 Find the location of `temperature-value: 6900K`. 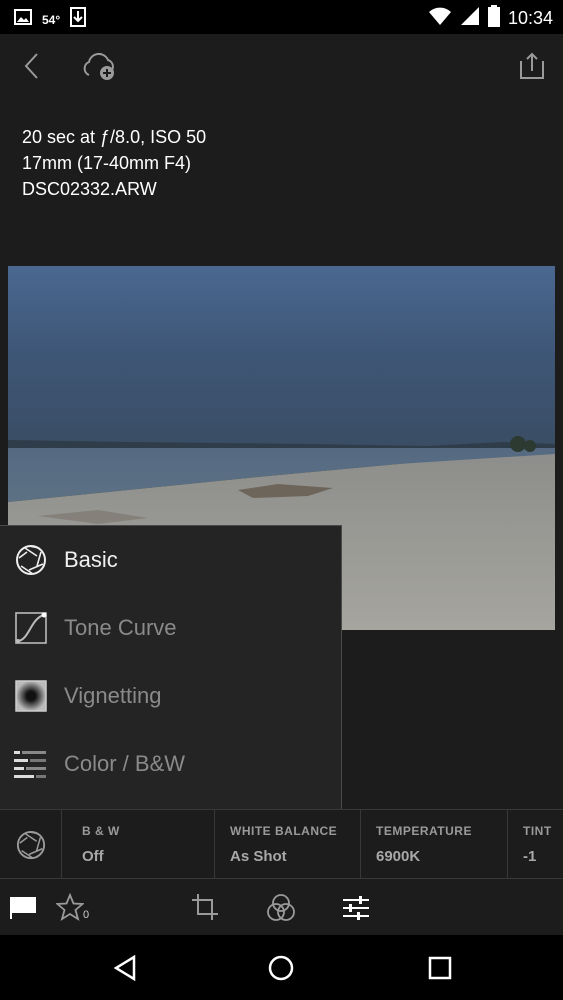

temperature-value: 6900K is located at coordinates (398, 856).